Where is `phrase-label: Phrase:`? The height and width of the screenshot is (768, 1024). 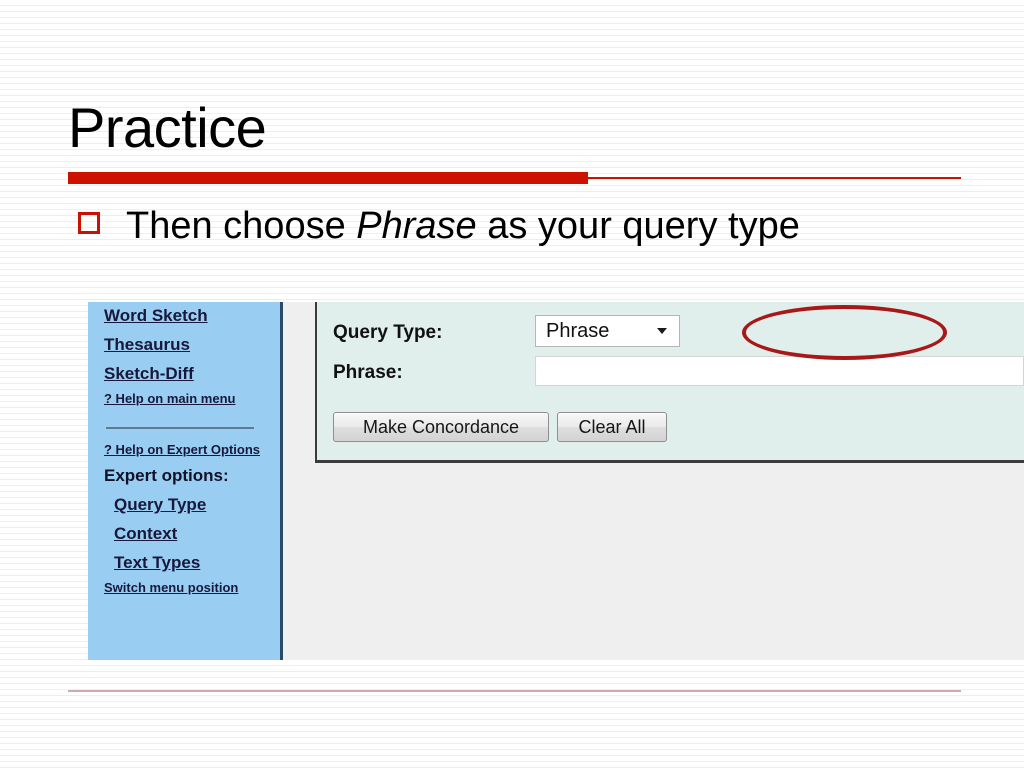
phrase-label: Phrase: is located at coordinates (368, 372).